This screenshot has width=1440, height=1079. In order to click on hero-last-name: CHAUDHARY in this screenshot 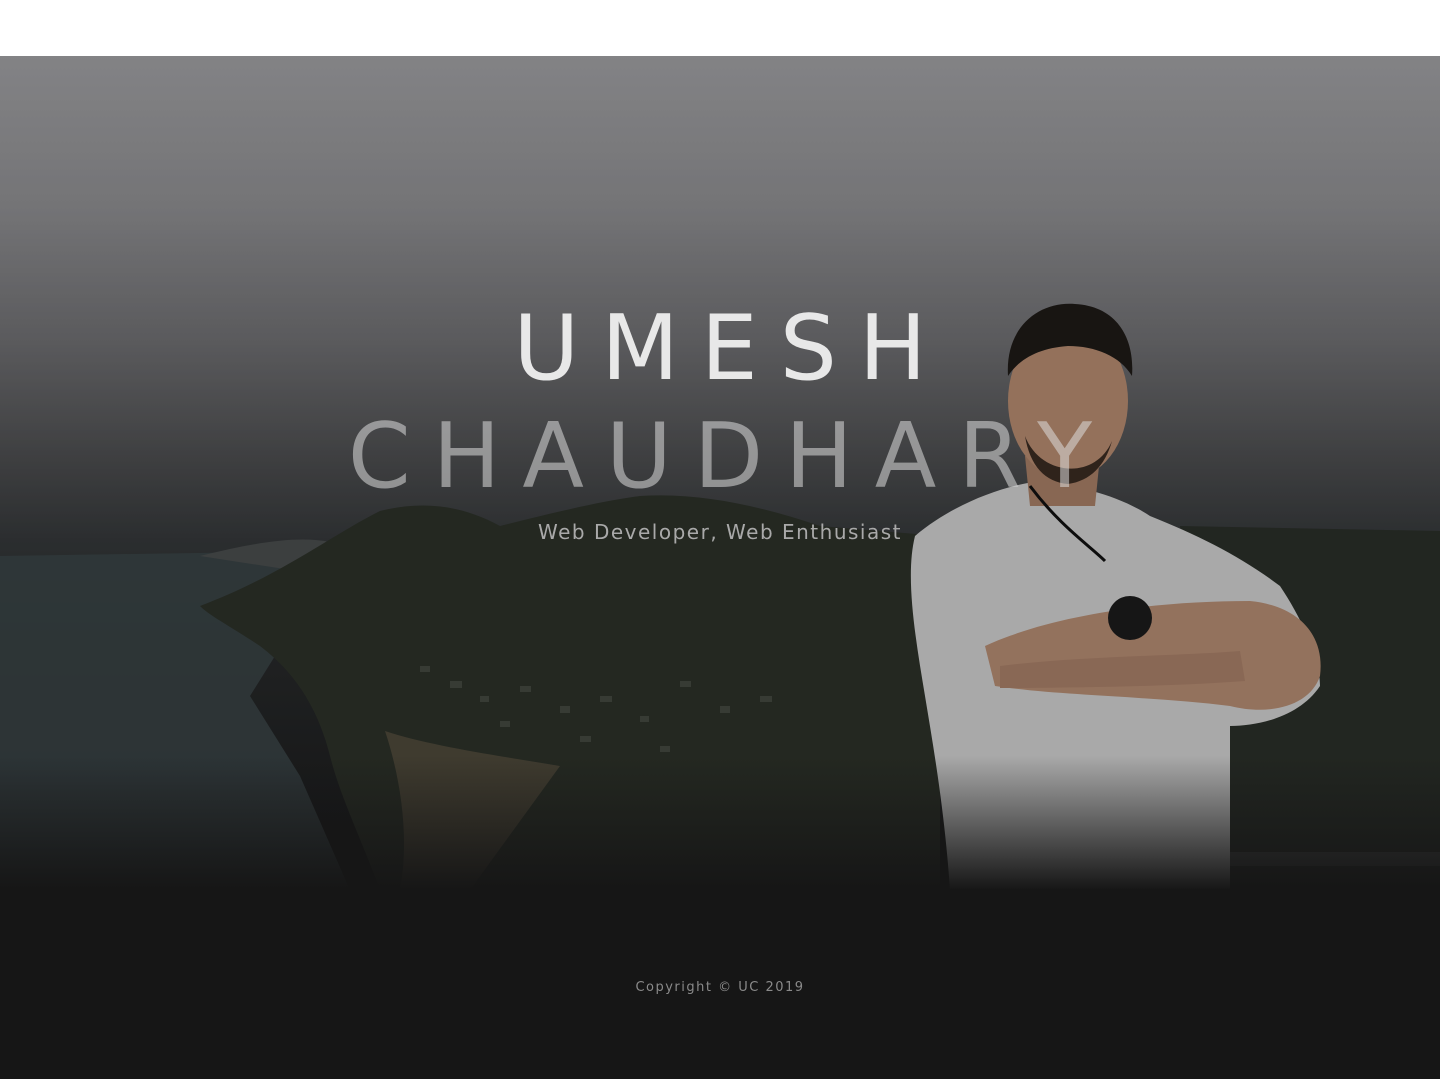, I will do `click(731, 456)`.